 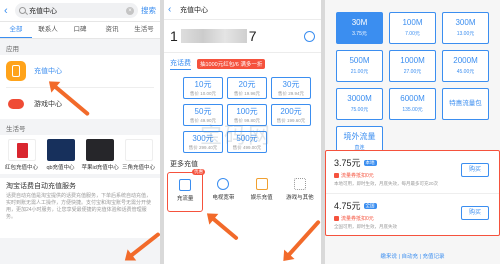 What do you see at coordinates (43, 11) in the screenshot?
I see `search-query: 充值中心` at bounding box center [43, 11].